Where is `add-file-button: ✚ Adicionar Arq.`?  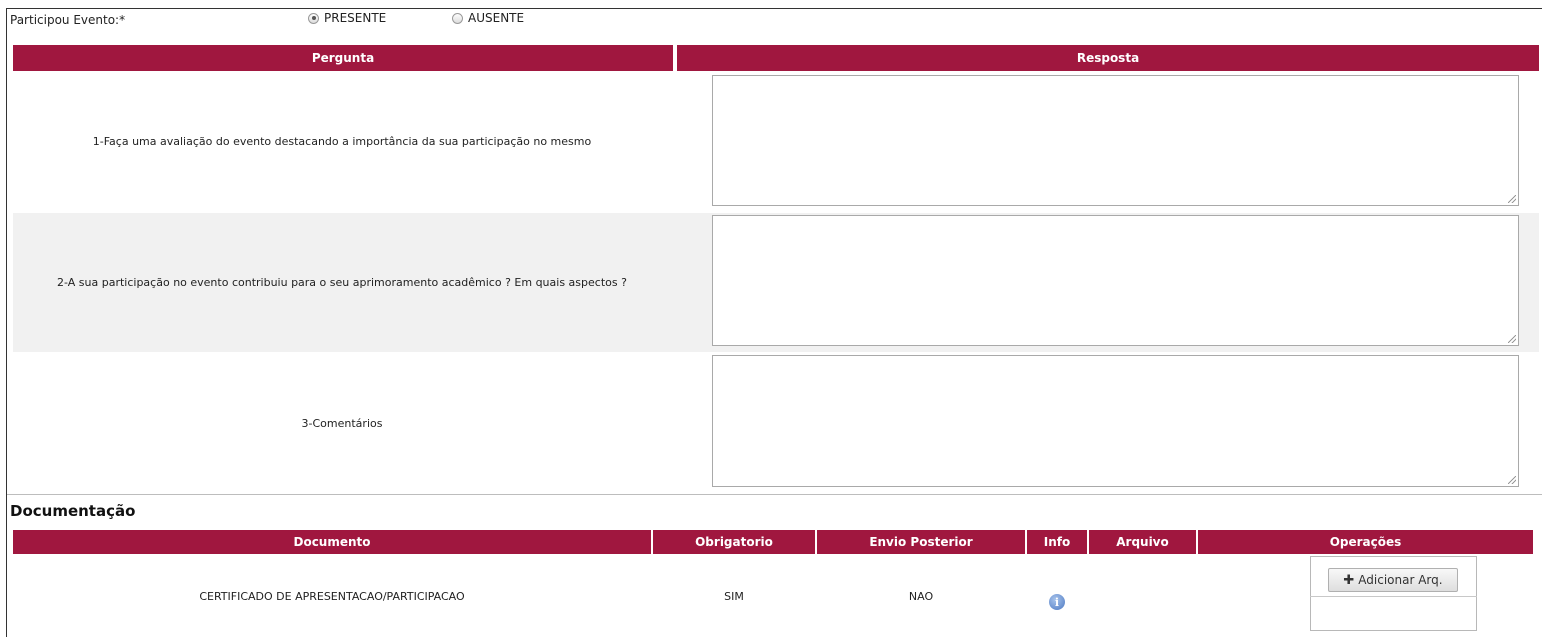 add-file-button: ✚ Adicionar Arq. is located at coordinates (1393, 580).